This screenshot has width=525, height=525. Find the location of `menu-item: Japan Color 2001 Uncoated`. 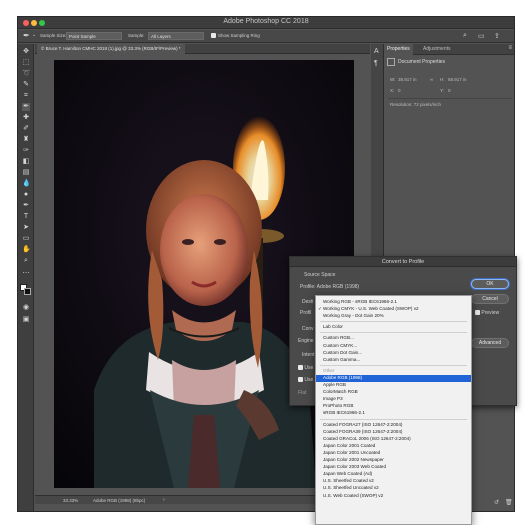

menu-item: Japan Color 2001 Uncoated is located at coordinates (393, 453).